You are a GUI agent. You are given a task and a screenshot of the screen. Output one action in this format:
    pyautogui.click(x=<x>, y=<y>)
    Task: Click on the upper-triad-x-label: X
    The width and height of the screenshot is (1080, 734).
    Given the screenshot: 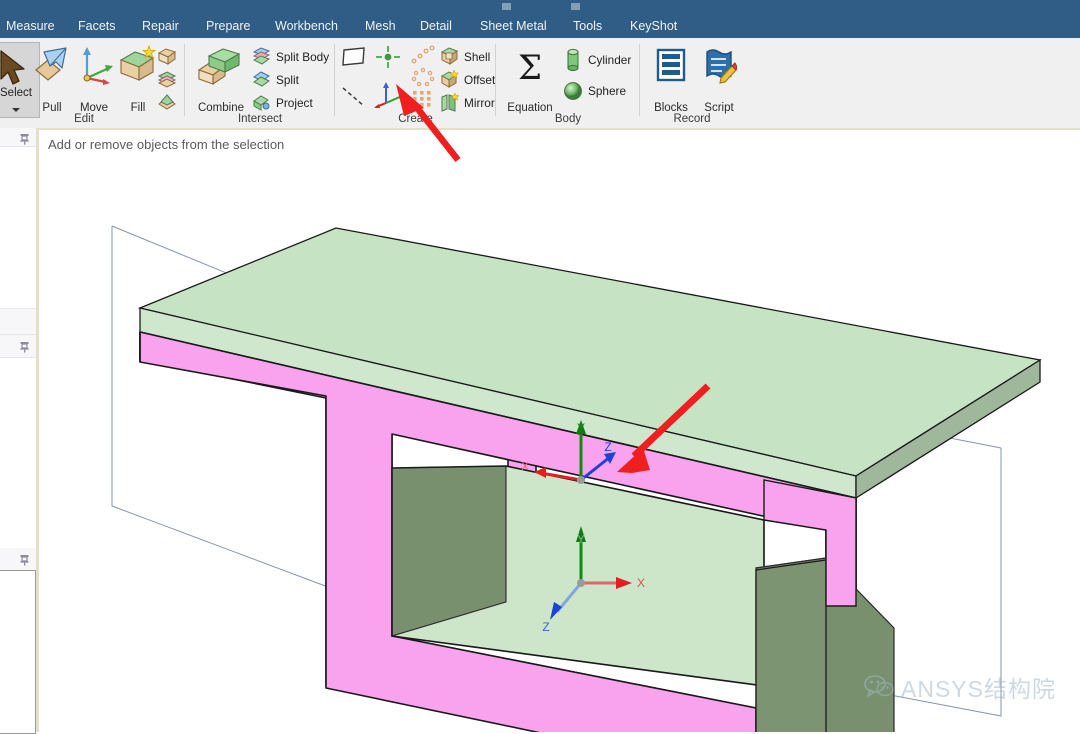 What is the action you would take?
    pyautogui.click(x=525, y=467)
    